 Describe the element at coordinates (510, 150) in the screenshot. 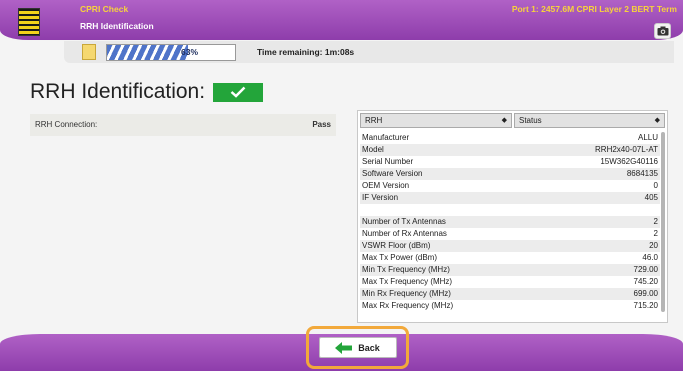

I see `table-row: Model RRH2x40-07L-AT` at that location.